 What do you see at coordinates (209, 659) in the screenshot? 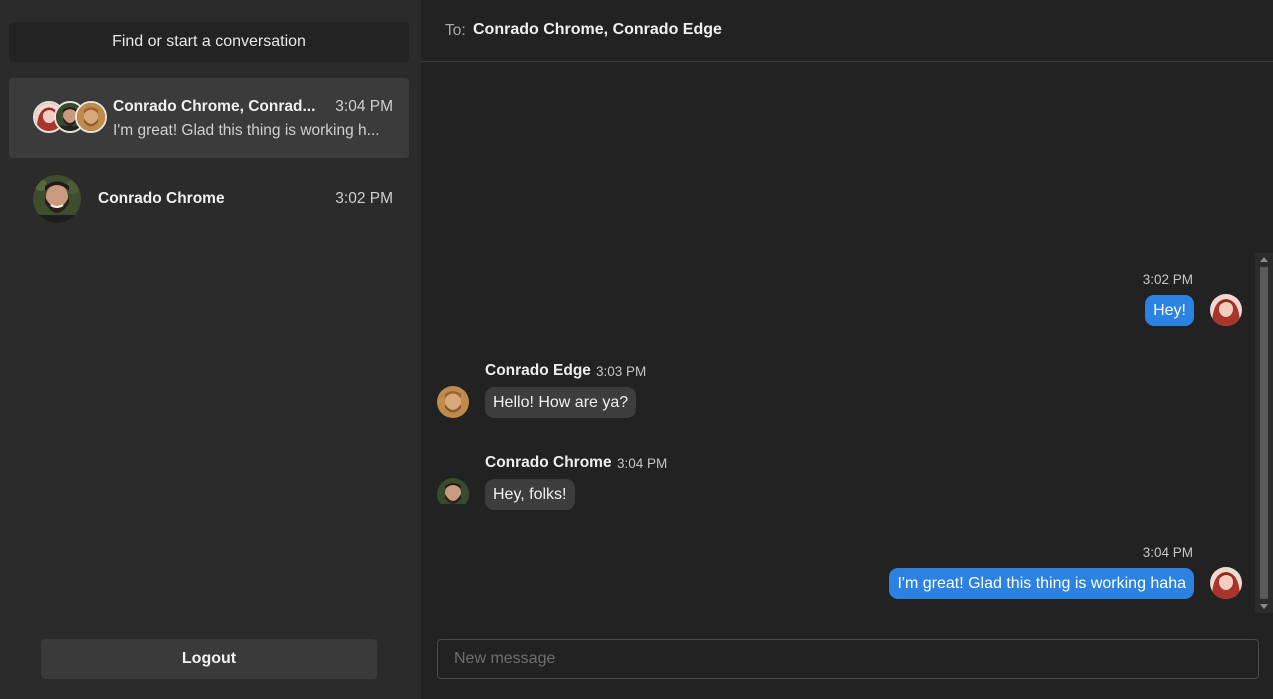
I see `logout-button: Logout` at bounding box center [209, 659].